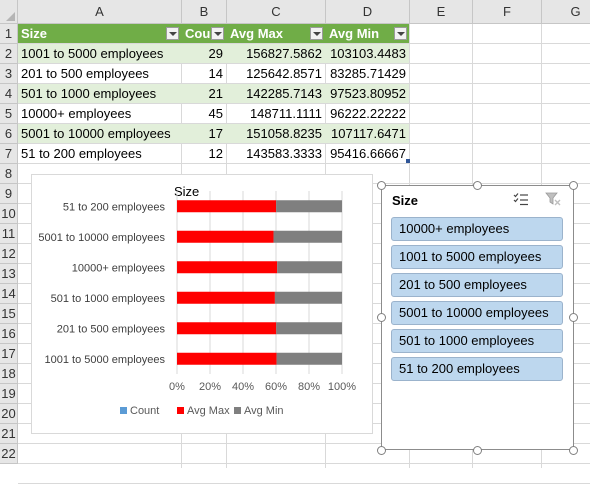  Describe the element at coordinates (566, 12) in the screenshot. I see `column-header-g: G` at that location.